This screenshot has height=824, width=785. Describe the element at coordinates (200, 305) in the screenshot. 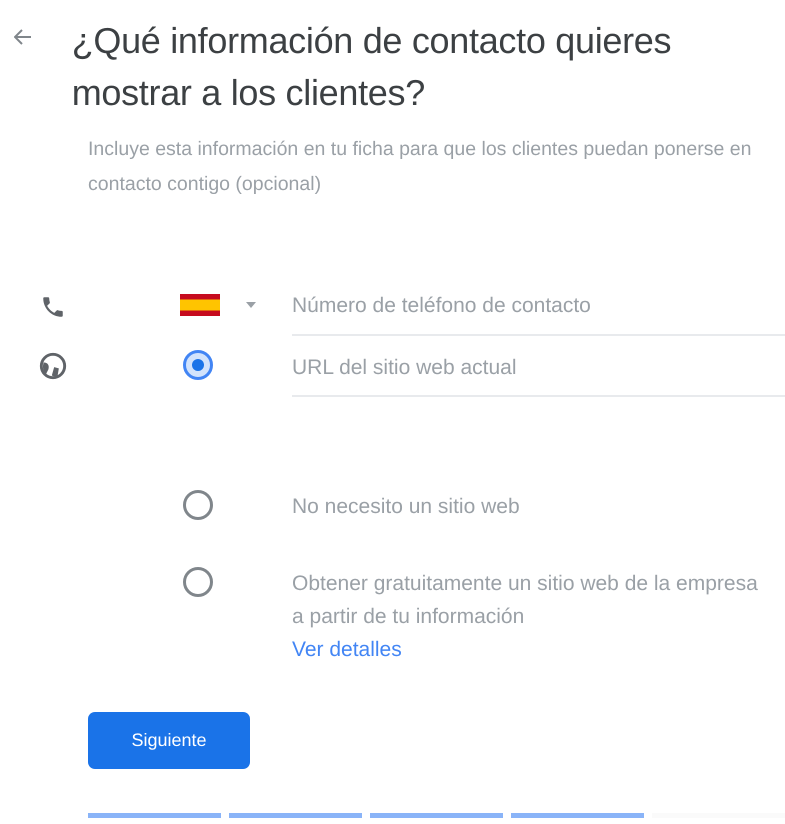

I see `flag-icon` at that location.